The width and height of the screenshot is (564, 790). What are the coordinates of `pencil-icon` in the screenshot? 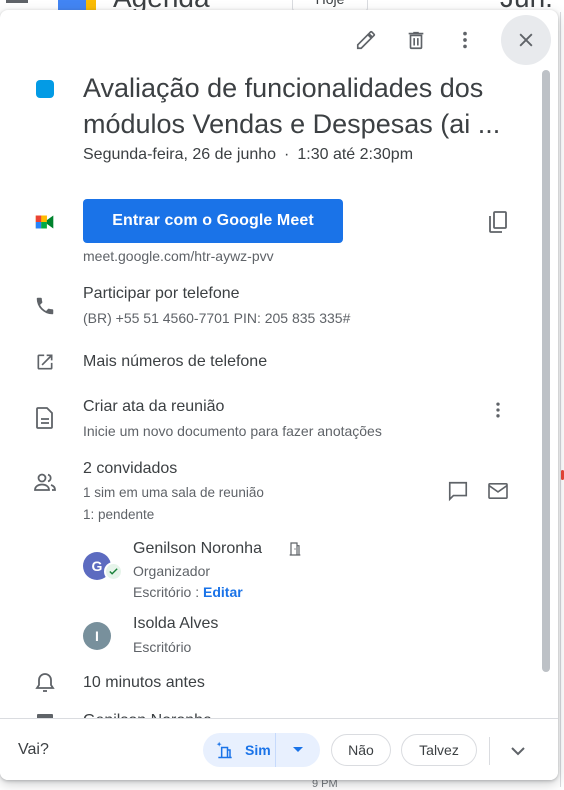 It's located at (366, 40).